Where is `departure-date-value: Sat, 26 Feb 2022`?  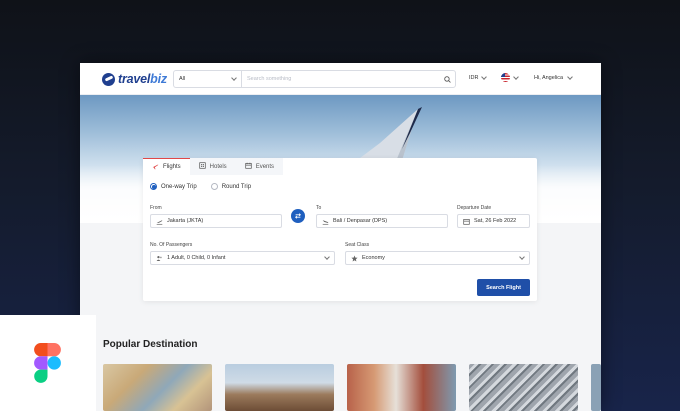 departure-date-value: Sat, 26 Feb 2022 is located at coordinates (495, 221).